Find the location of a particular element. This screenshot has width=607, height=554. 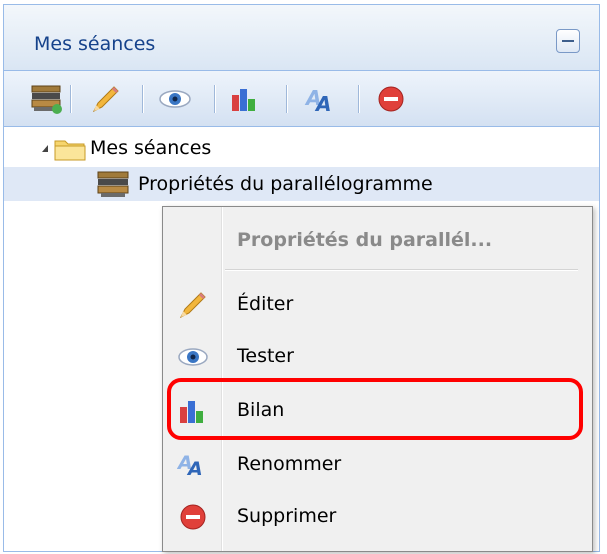

menu-separator is located at coordinates (401, 270).